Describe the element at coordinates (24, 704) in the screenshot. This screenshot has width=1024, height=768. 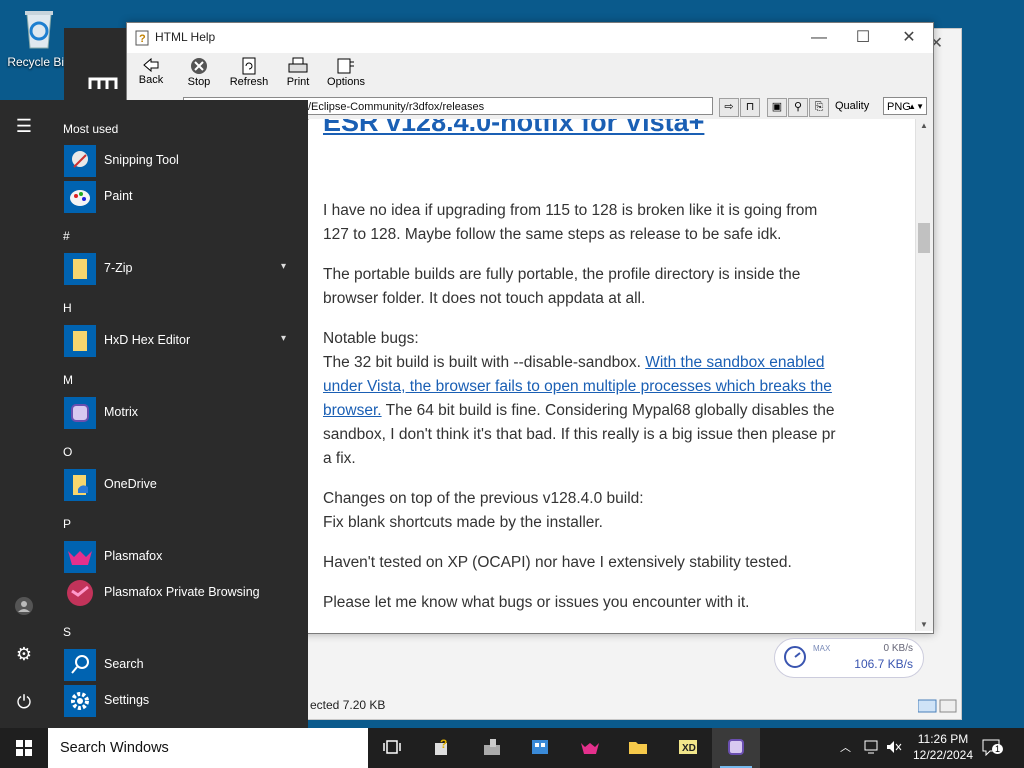
I see `power-icon: ⏻` at that location.